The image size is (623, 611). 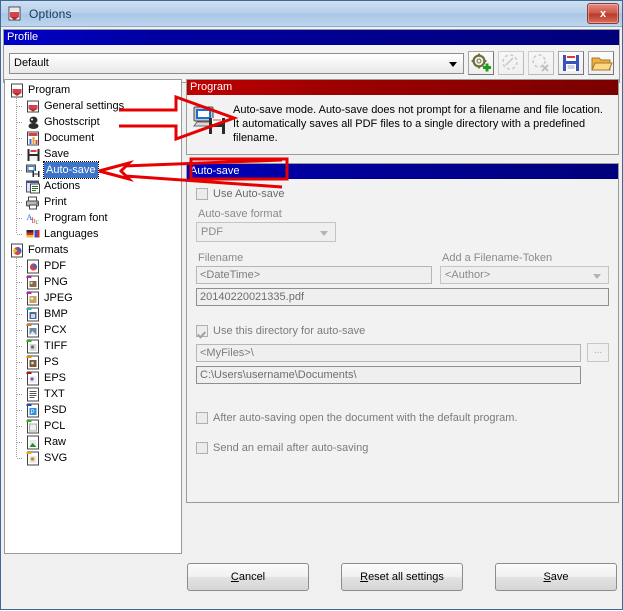 What do you see at coordinates (17, 90) in the screenshot?
I see `program-icon` at bounding box center [17, 90].